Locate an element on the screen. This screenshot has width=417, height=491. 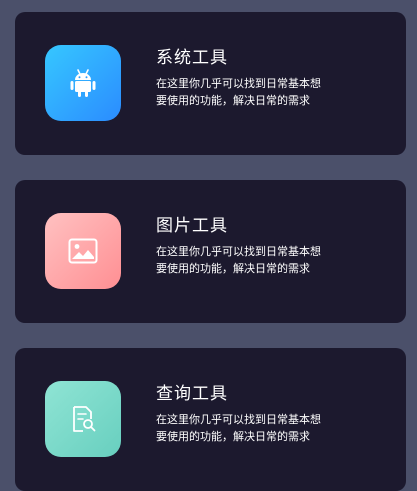
card-title: 系统工具 is located at coordinates (192, 58).